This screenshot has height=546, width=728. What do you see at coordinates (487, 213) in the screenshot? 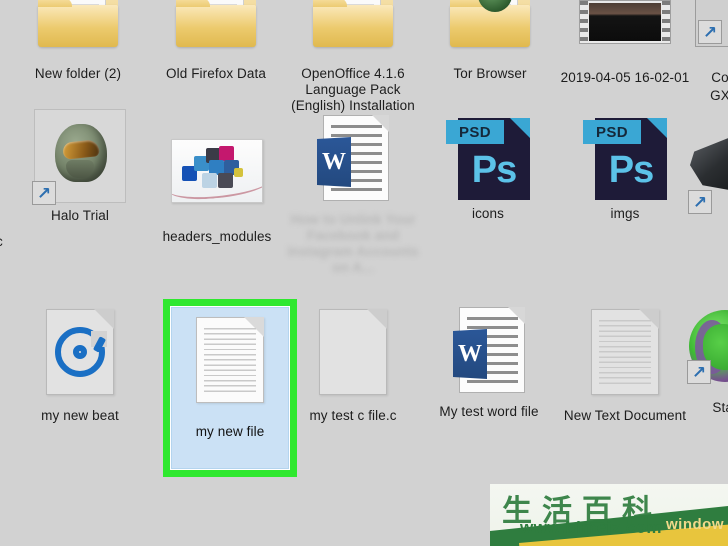
I see `item-label: icons` at bounding box center [487, 213].